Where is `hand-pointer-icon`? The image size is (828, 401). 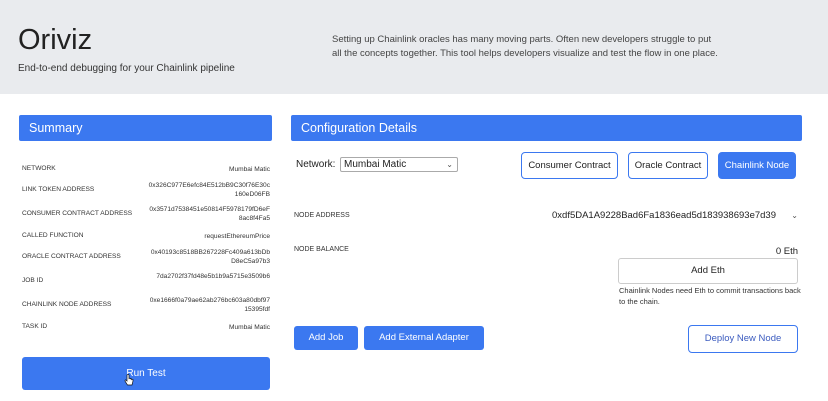 hand-pointer-icon is located at coordinates (129, 380).